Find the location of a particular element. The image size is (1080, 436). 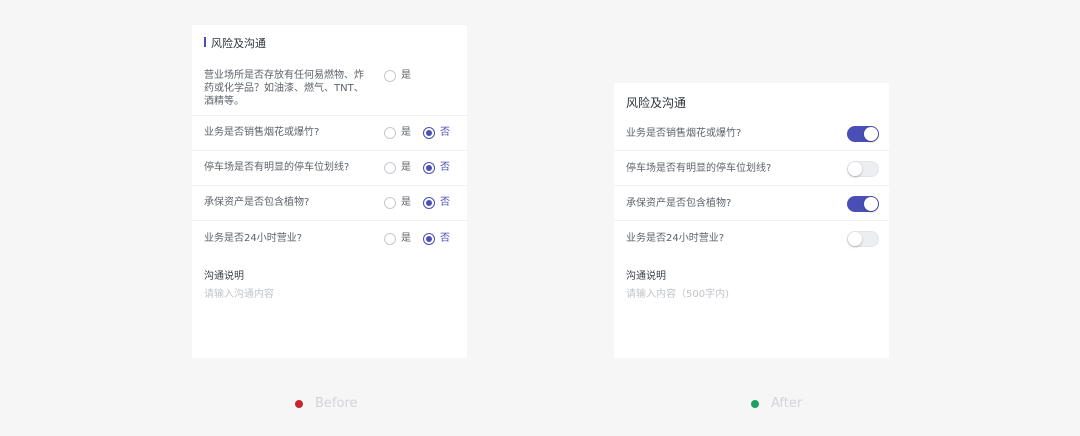

fireworks-no-radio is located at coordinates (429, 133).